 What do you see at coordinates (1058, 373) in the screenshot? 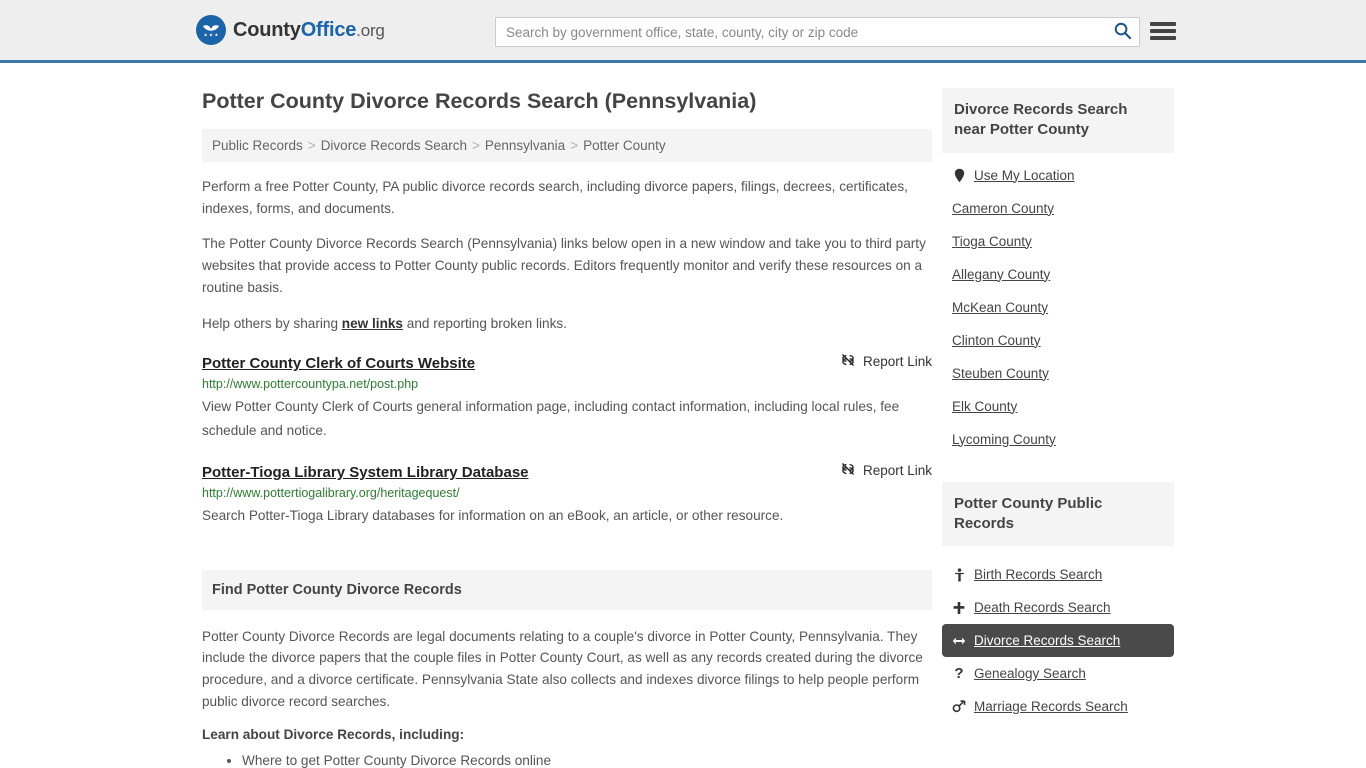
I see `sidebar-item-steuben-county: Steuben County` at bounding box center [1058, 373].